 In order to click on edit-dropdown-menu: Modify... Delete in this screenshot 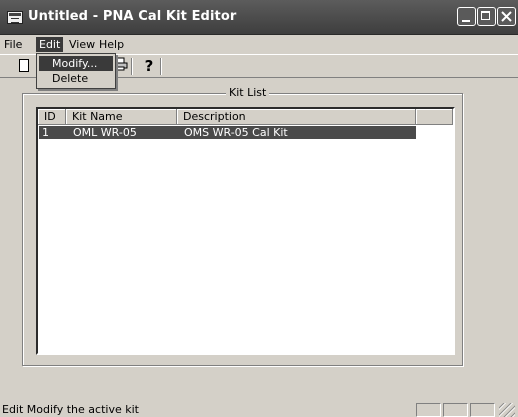, I will do `click(76, 71)`.